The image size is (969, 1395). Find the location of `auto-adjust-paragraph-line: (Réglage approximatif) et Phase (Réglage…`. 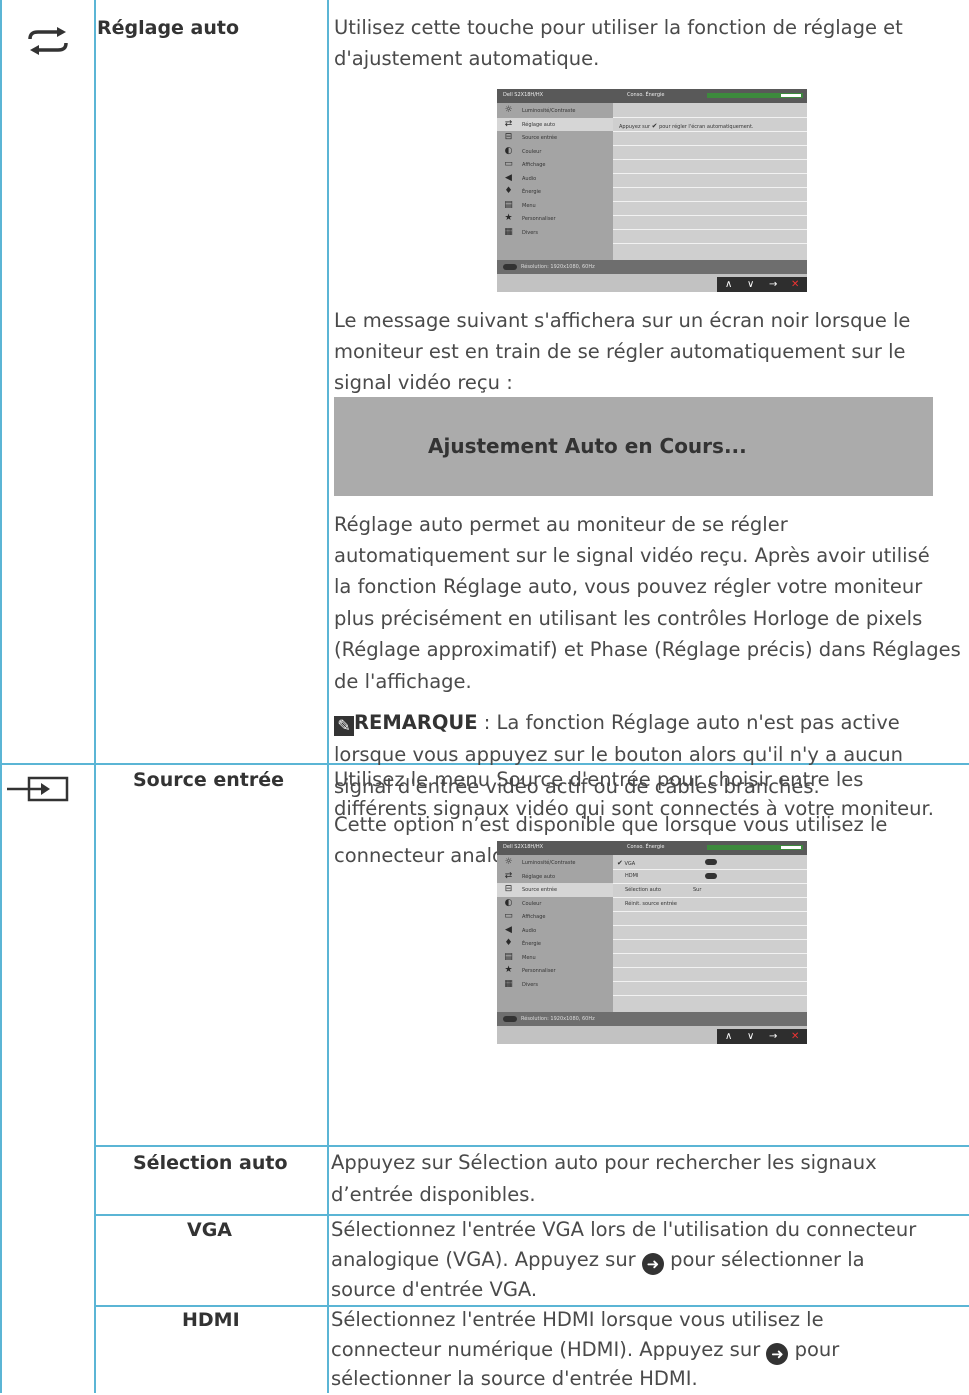

auto-adjust-paragraph-line: (Réglage approximatif) et Phase (Réglage… is located at coordinates (647, 649).